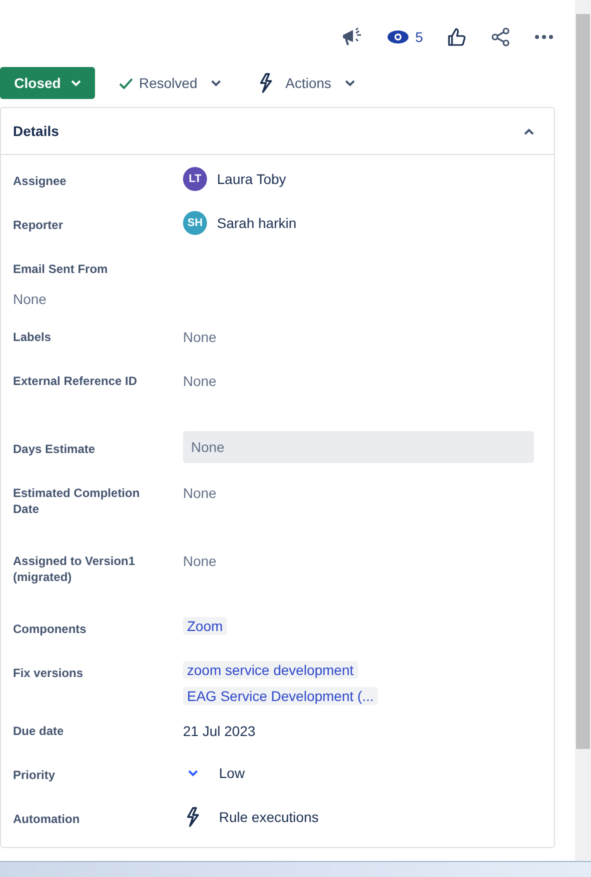 The width and height of the screenshot is (591, 877). I want to click on avatar: SH, so click(195, 223).